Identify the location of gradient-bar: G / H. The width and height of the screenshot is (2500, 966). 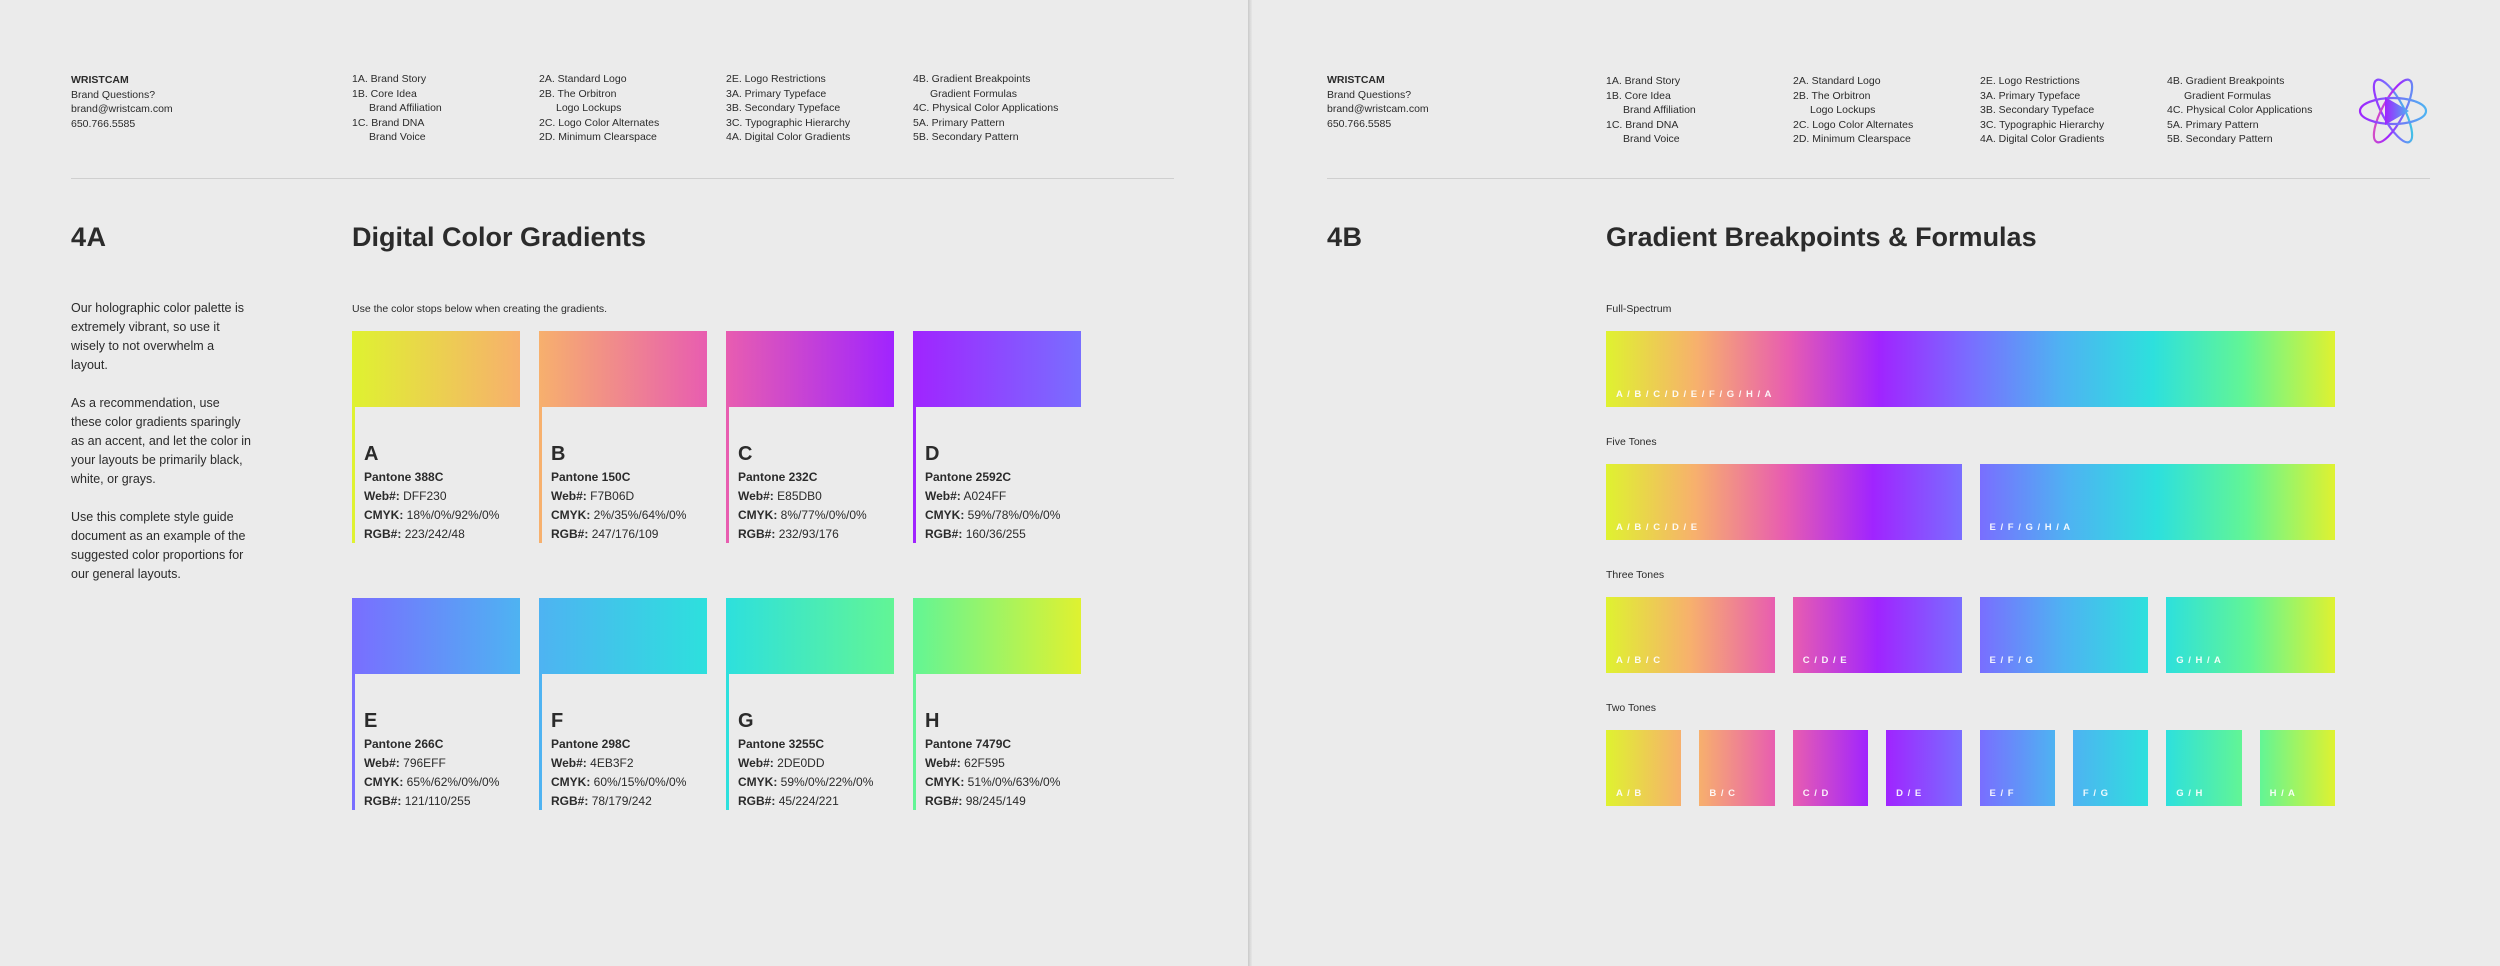
(2204, 768).